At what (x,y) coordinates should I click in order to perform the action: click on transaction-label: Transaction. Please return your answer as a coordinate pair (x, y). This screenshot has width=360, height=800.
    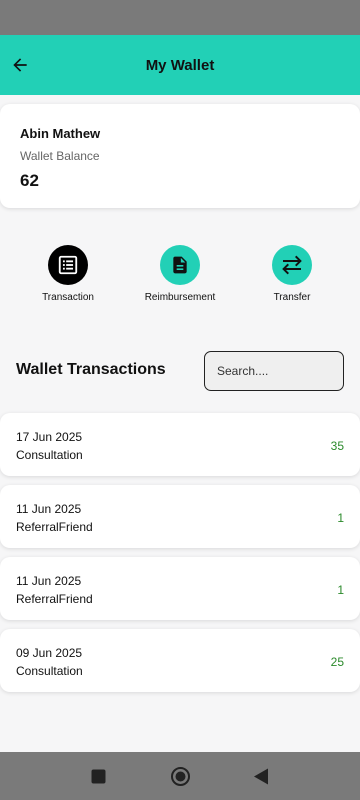
    Looking at the image, I should click on (68, 297).